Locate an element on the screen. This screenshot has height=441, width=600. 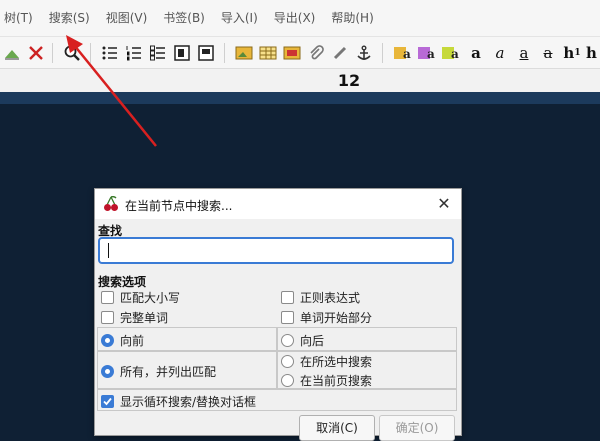
regex-checkbox: 正则表达式 is located at coordinates (320, 297).